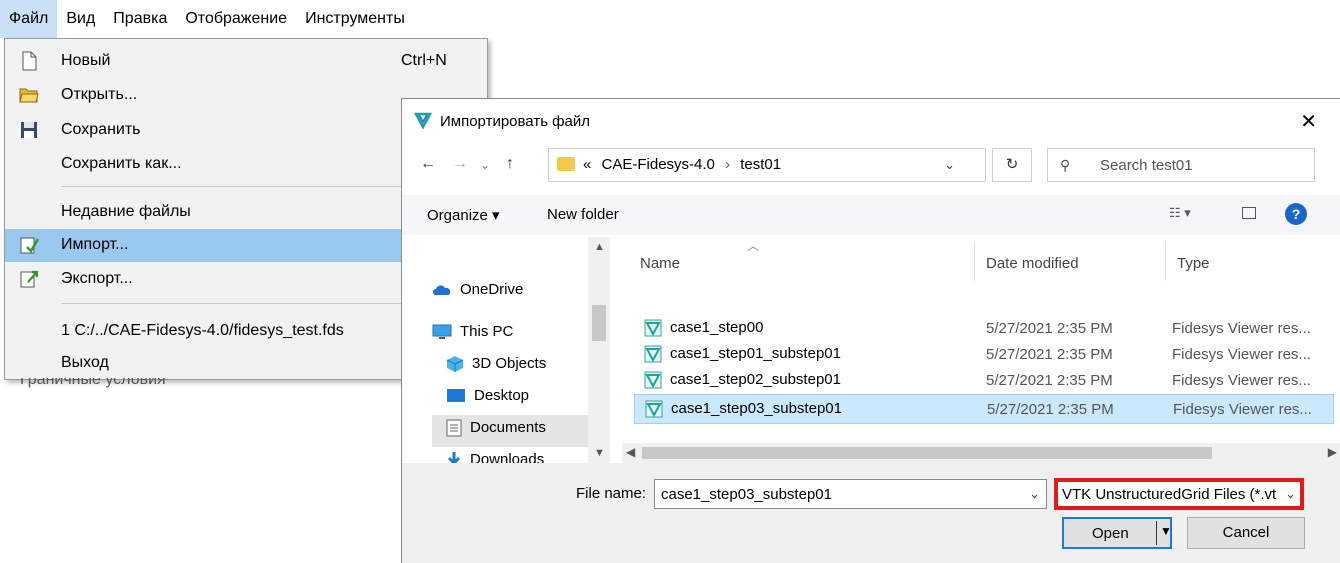  I want to click on scroll-up-arrow-icon: ▲, so click(599, 247).